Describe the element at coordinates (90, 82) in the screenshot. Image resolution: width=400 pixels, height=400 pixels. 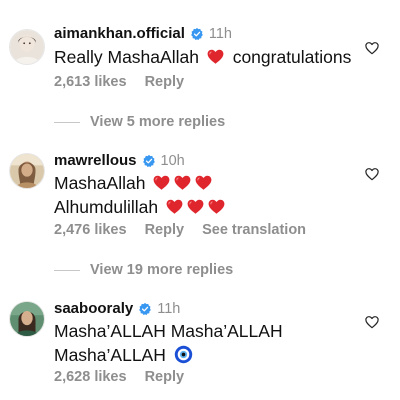
I see `likes-count: 2,613 likes` at that location.